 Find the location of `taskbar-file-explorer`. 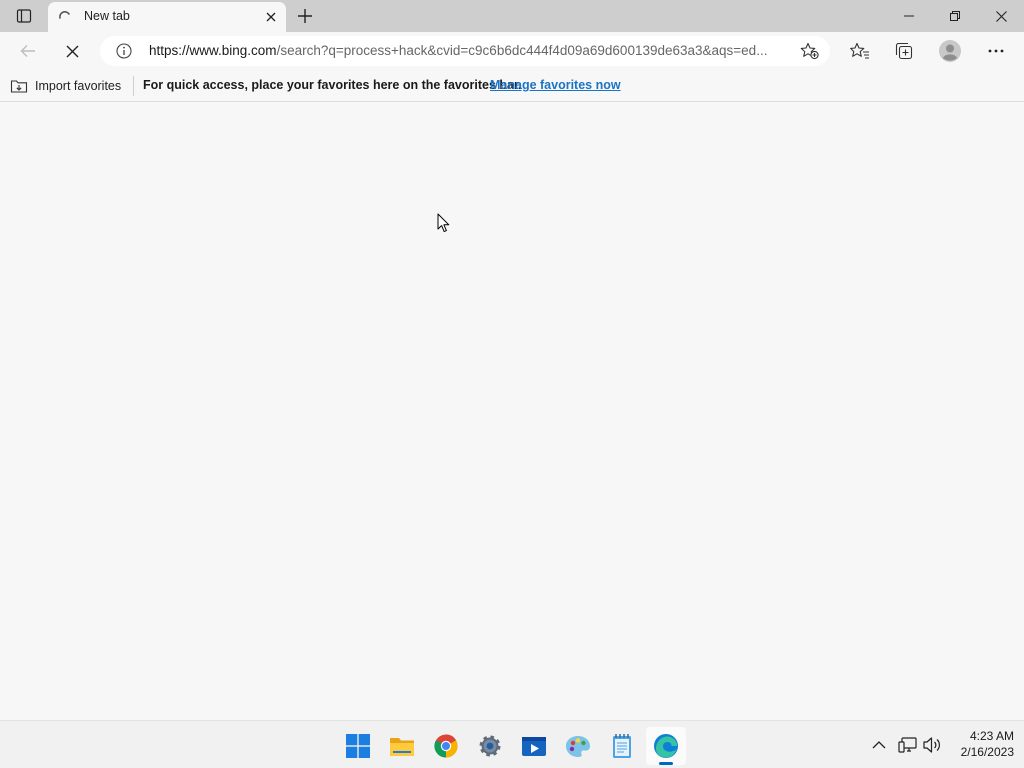

taskbar-file-explorer is located at coordinates (402, 746).